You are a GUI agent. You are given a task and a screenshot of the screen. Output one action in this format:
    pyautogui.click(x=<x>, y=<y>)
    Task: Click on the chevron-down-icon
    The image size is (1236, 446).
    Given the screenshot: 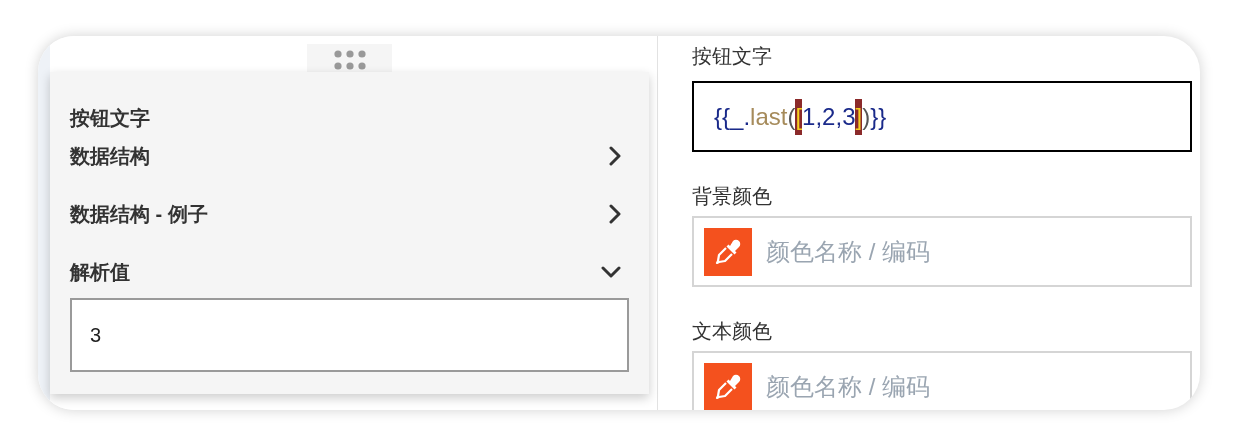 What is the action you would take?
    pyautogui.click(x=611, y=272)
    